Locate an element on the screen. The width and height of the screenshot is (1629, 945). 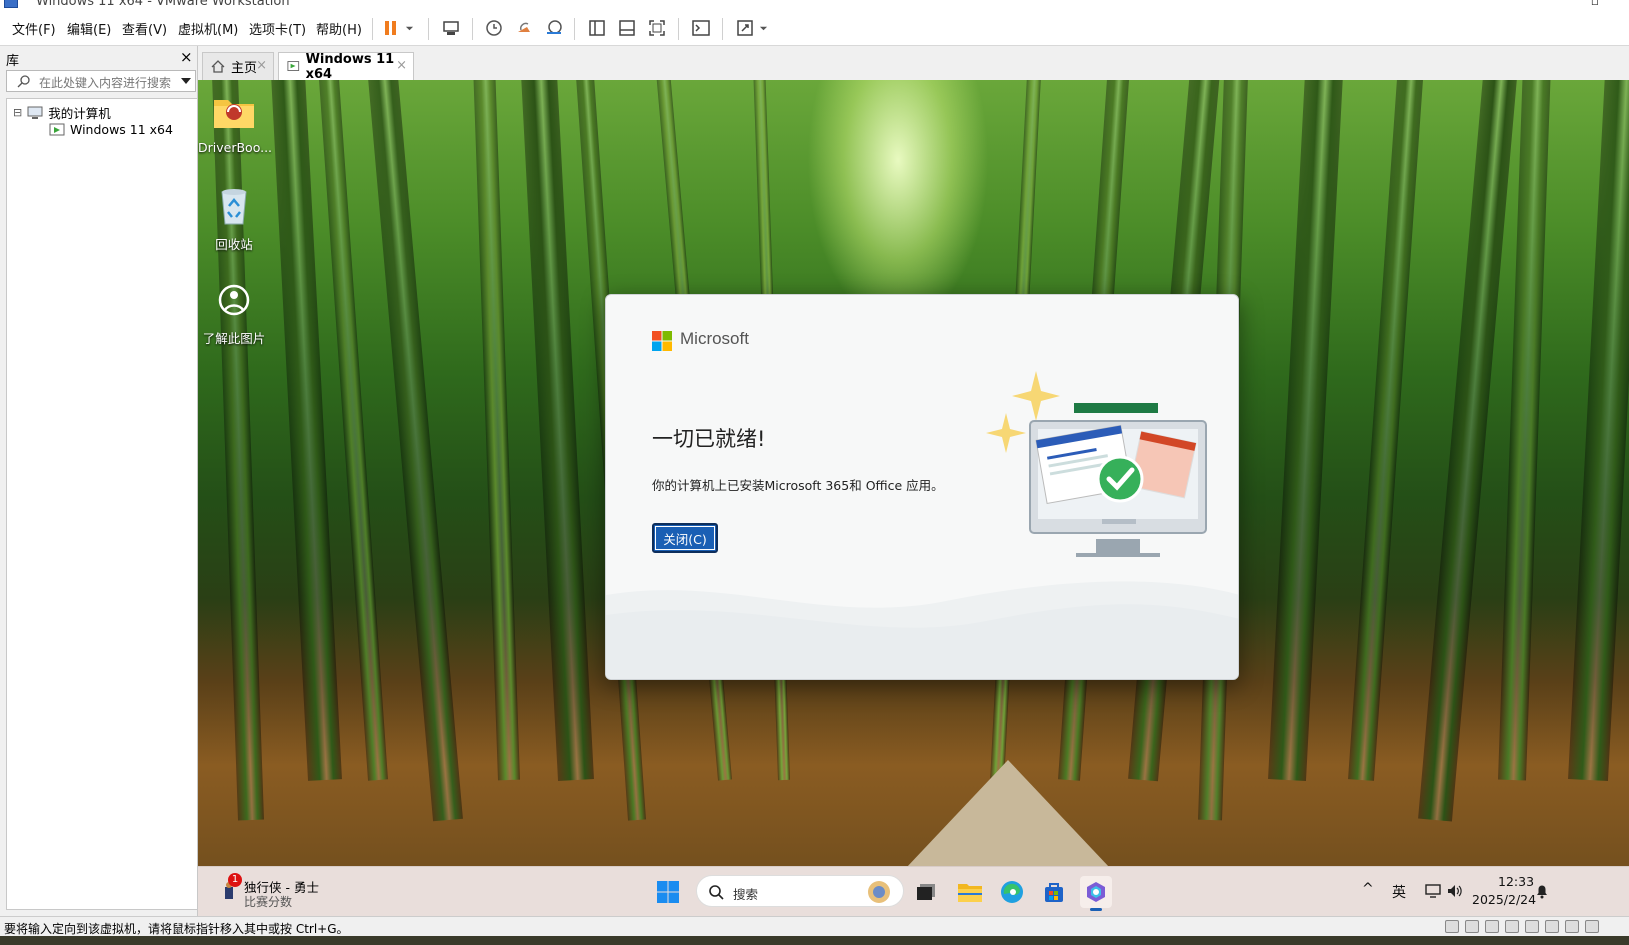
menu-view: 查看(V) is located at coordinates (144, 28).